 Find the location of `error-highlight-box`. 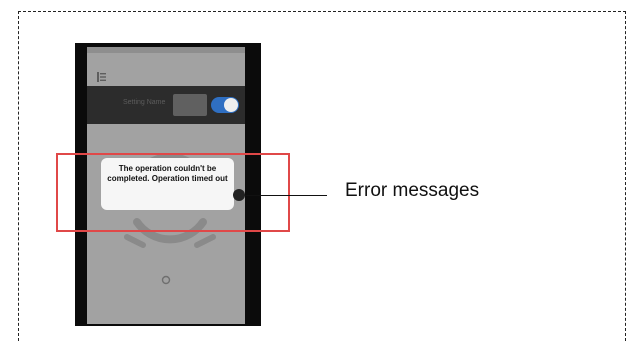

error-highlight-box is located at coordinates (173, 192).